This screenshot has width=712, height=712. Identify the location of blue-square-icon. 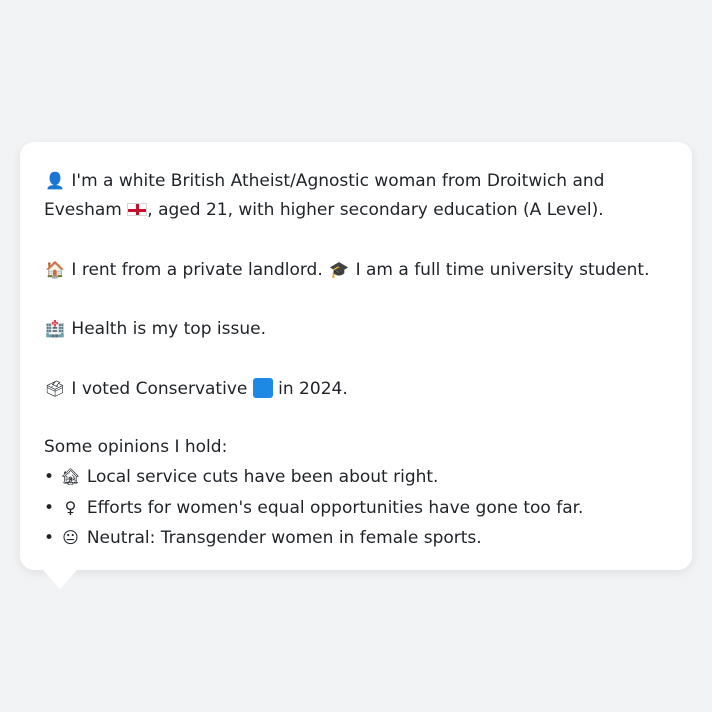
(262, 387).